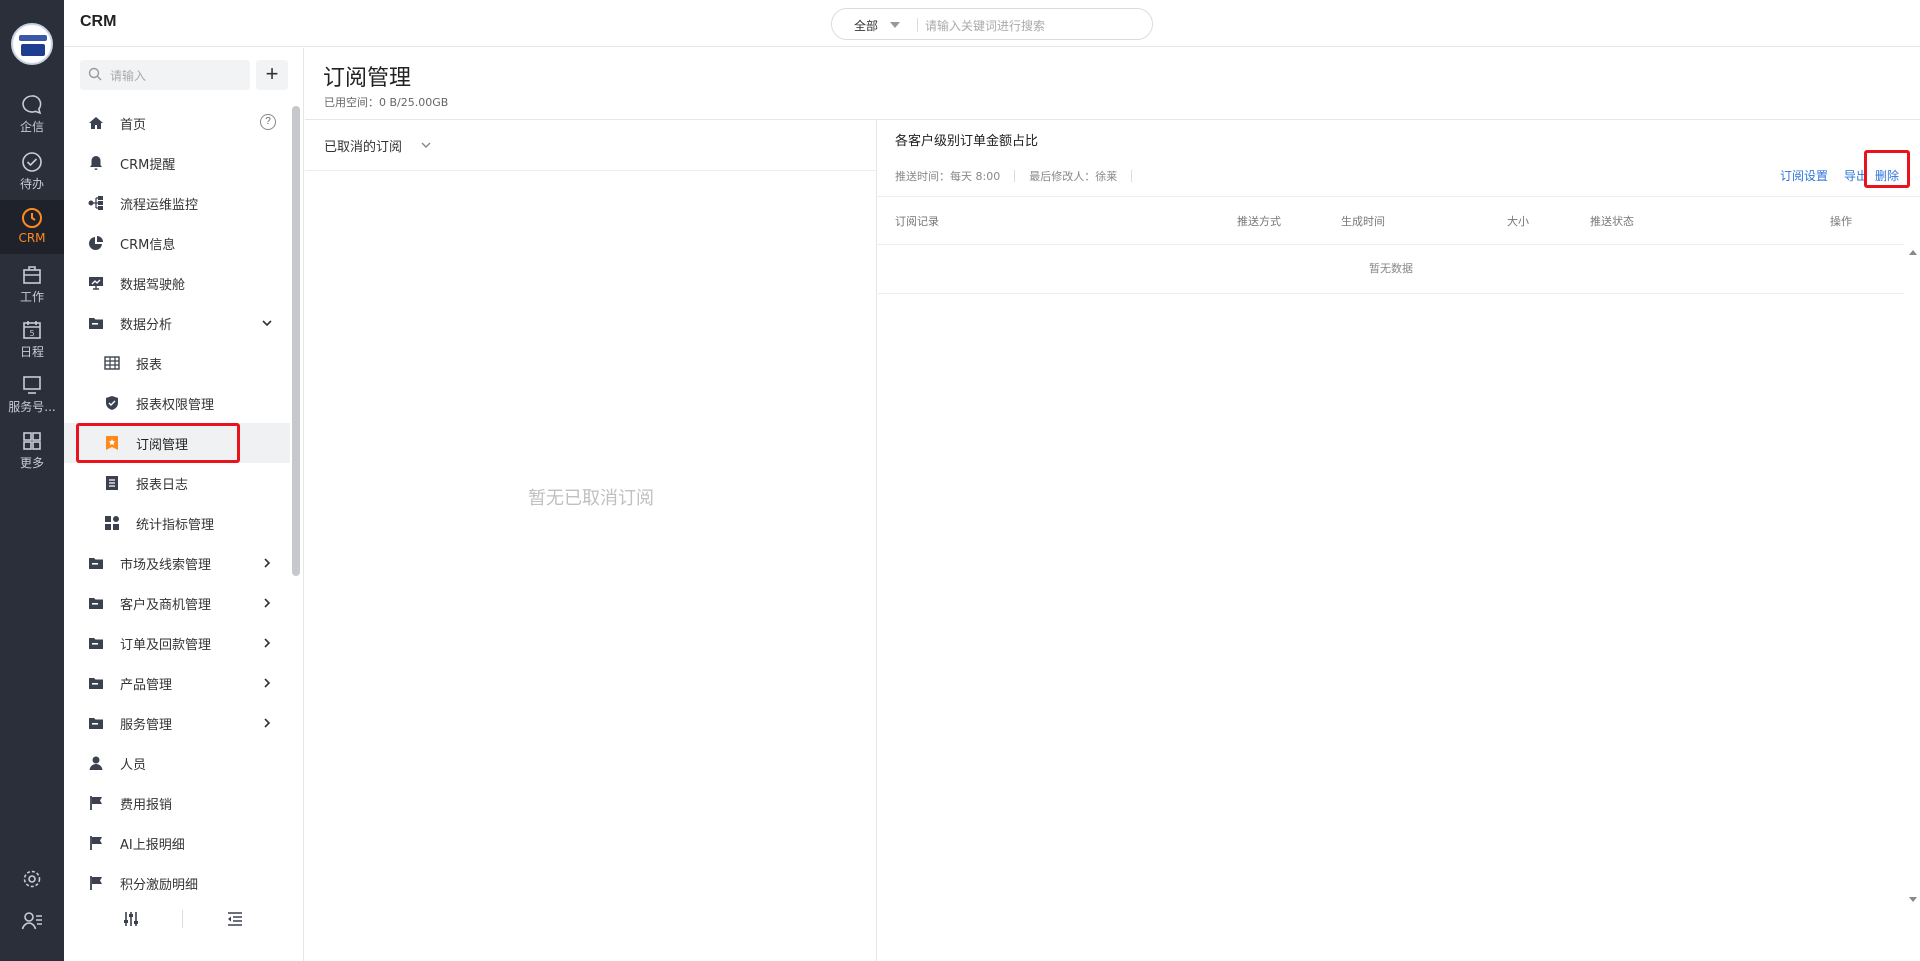 The image size is (1920, 961). What do you see at coordinates (32, 238) in the screenshot?
I see `rail-item-label: CRM` at bounding box center [32, 238].